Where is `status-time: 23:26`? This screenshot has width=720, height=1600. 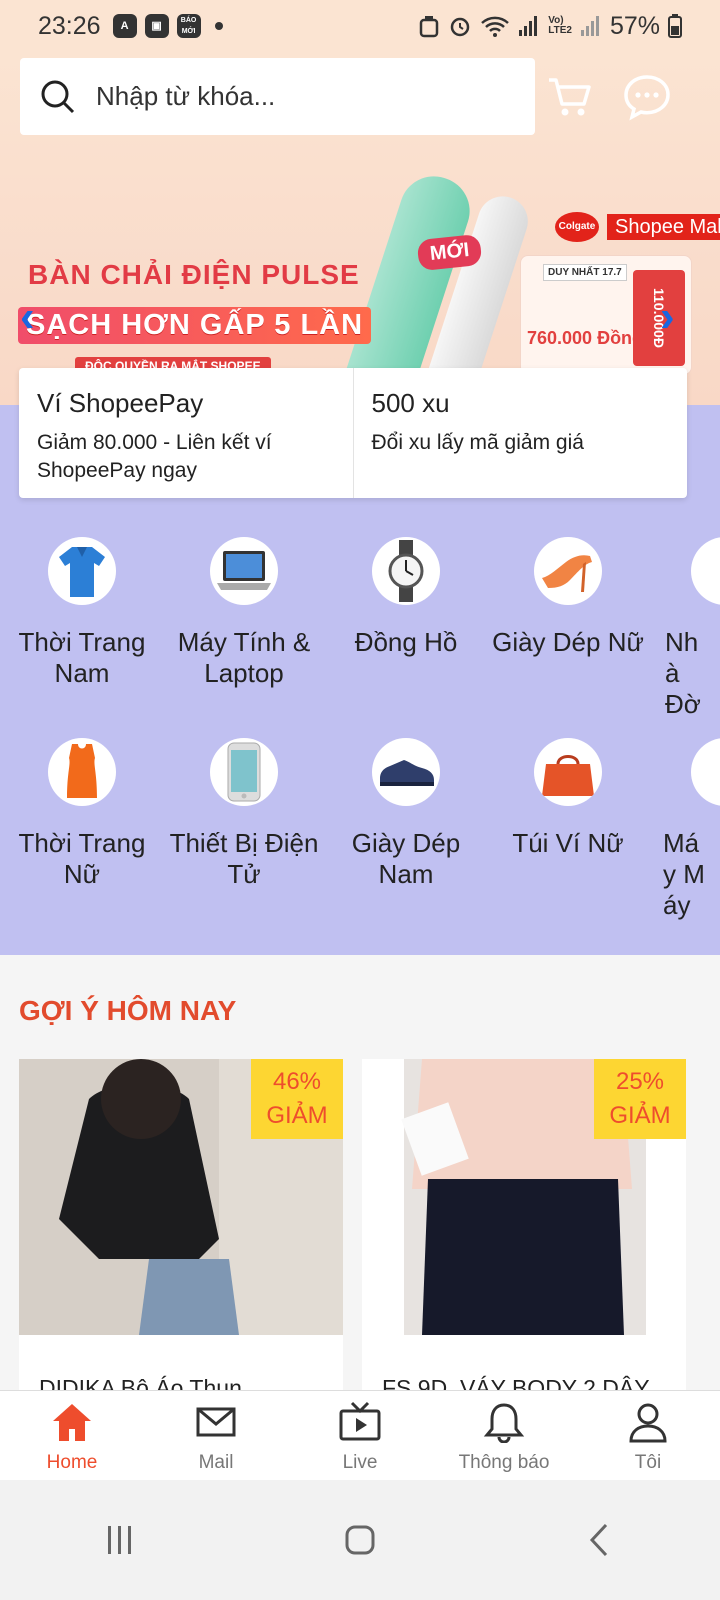 status-time: 23:26 is located at coordinates (69, 25).